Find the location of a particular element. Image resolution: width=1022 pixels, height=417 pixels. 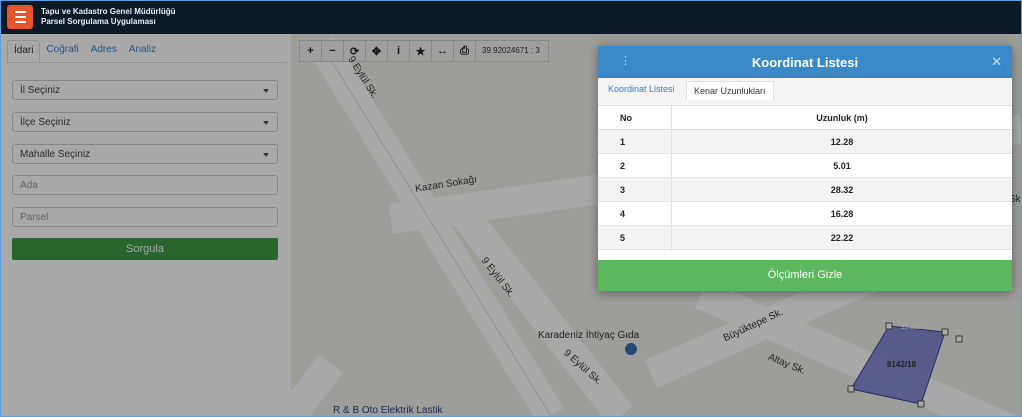

row-length: 28.32 is located at coordinates (841, 189).